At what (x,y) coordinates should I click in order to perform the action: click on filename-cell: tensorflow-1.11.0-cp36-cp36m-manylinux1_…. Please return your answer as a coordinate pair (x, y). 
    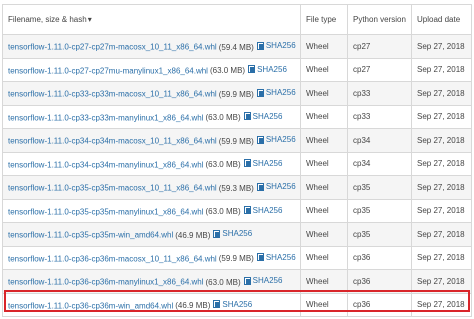
    Looking at the image, I should click on (151, 281).